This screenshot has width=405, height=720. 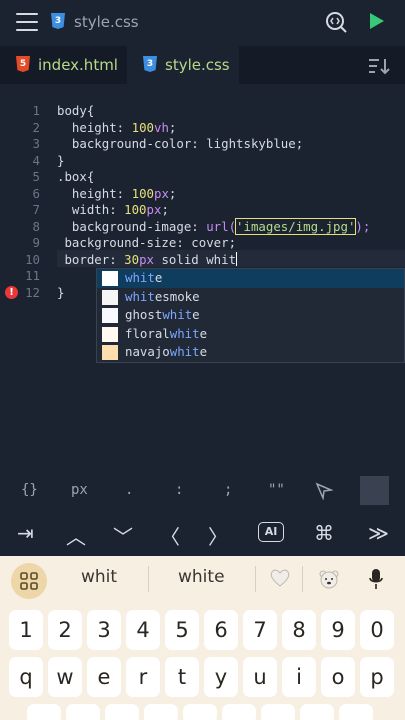 What do you see at coordinates (36, 143) in the screenshot?
I see `line-number: 3` at bounding box center [36, 143].